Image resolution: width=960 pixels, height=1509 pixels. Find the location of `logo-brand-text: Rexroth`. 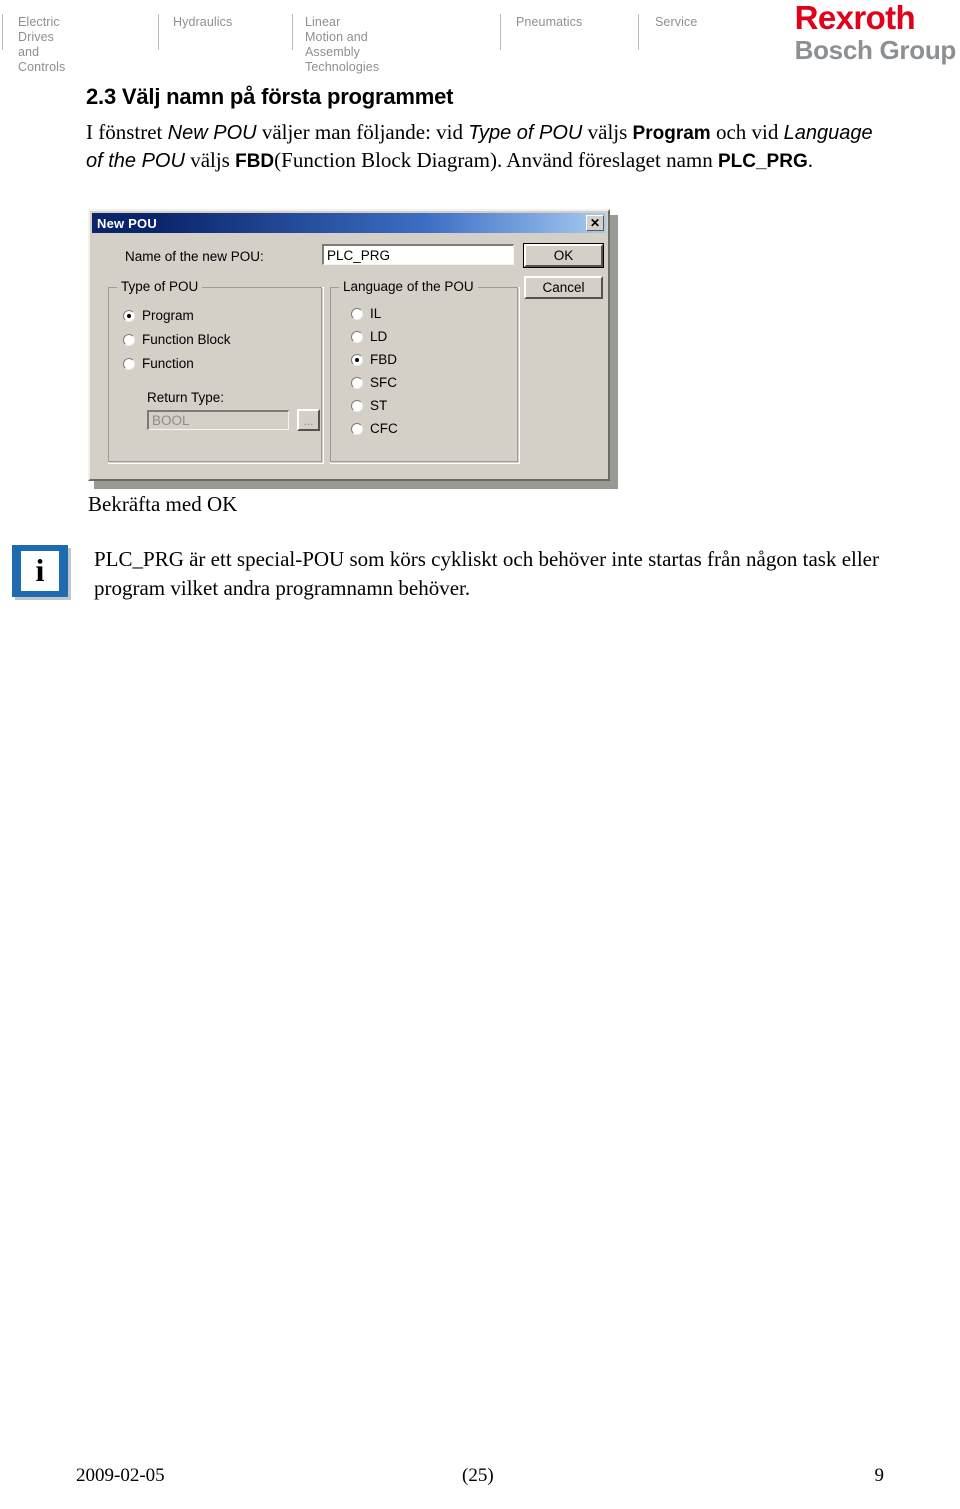

logo-brand-text: Rexroth is located at coordinates (855, 18).